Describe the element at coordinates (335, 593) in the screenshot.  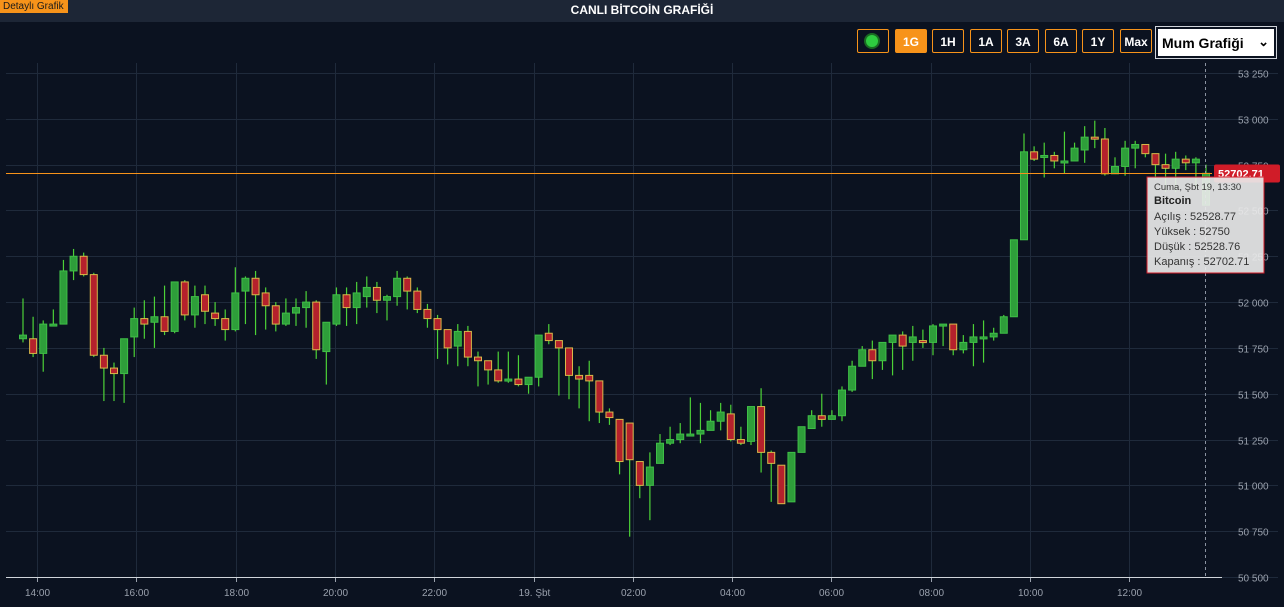
I see `x-tick-label: 20:00` at that location.